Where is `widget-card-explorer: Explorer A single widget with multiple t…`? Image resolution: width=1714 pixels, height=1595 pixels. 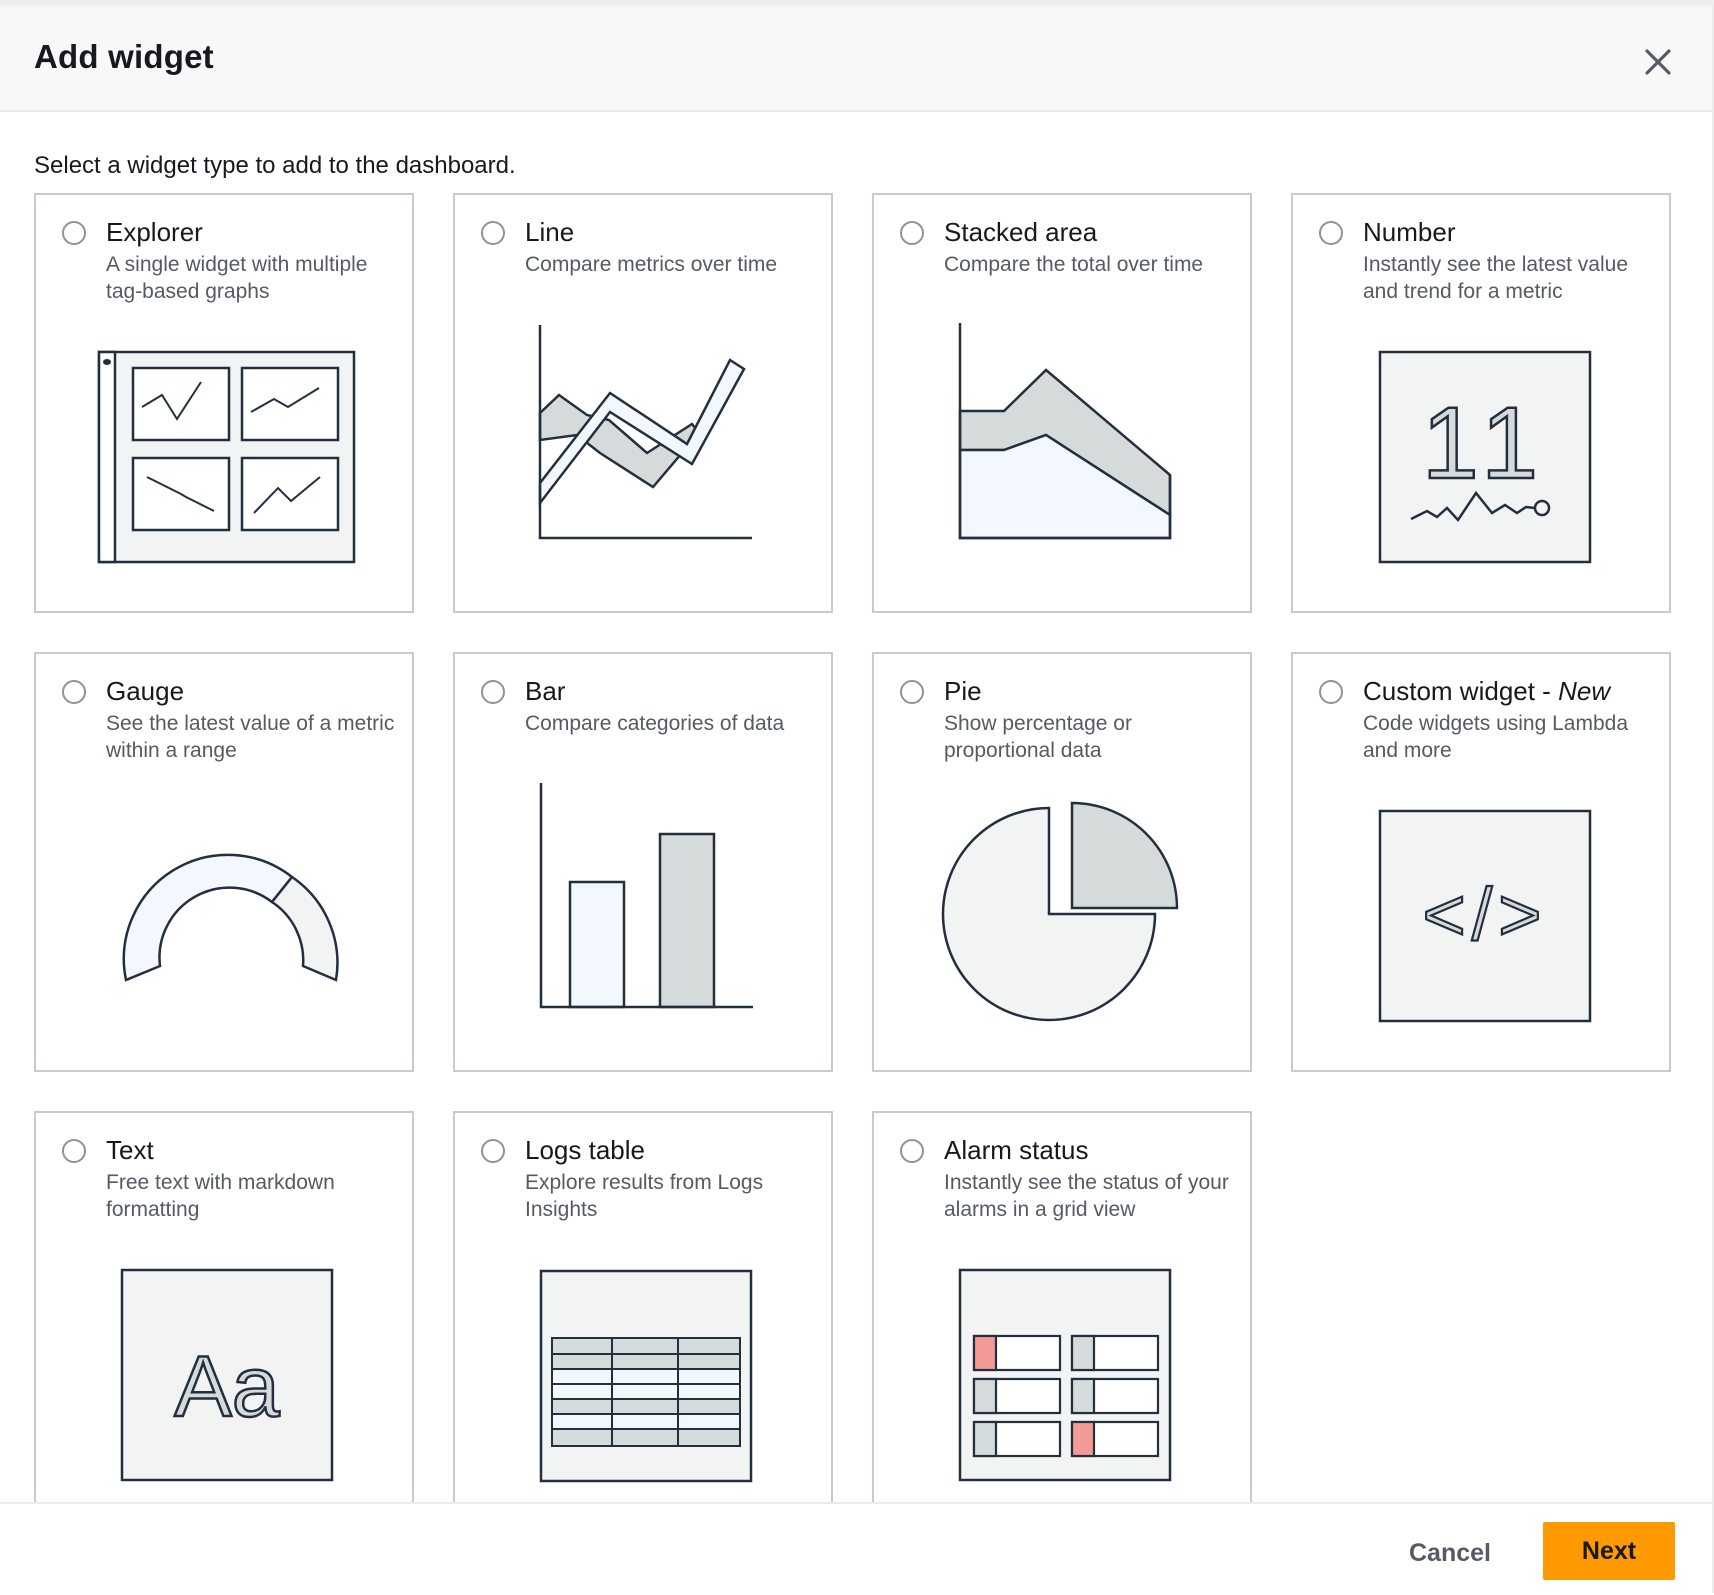
widget-card-explorer: Explorer A single widget with multiple t… is located at coordinates (224, 403).